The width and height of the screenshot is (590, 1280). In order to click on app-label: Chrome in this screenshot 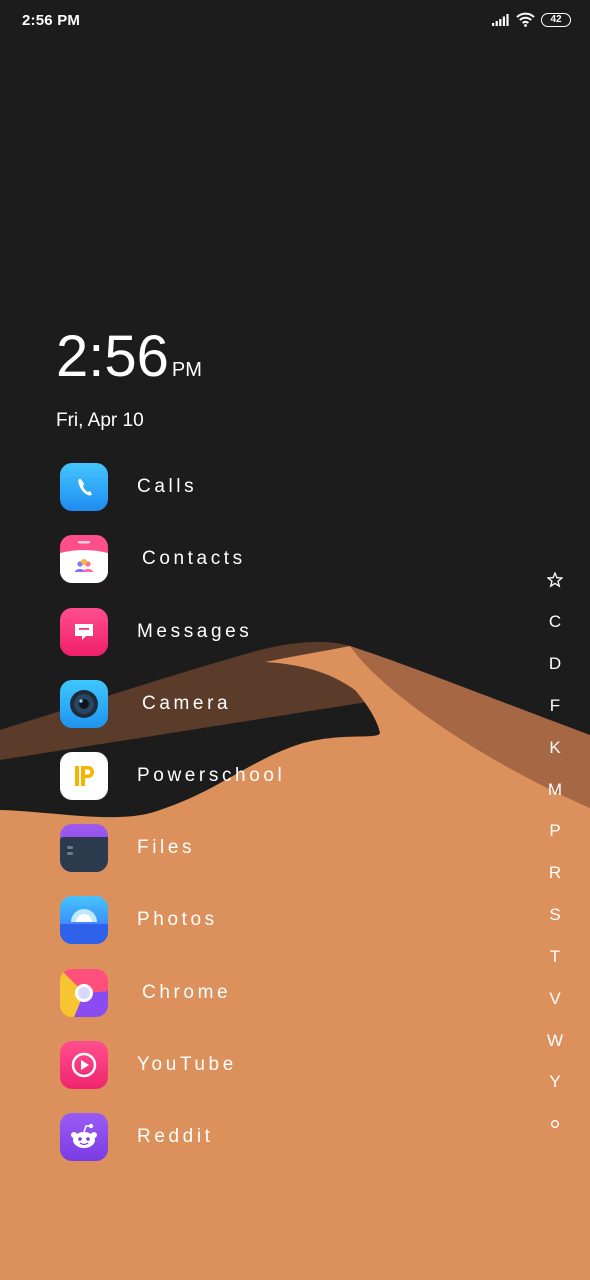, I will do `click(187, 992)`.